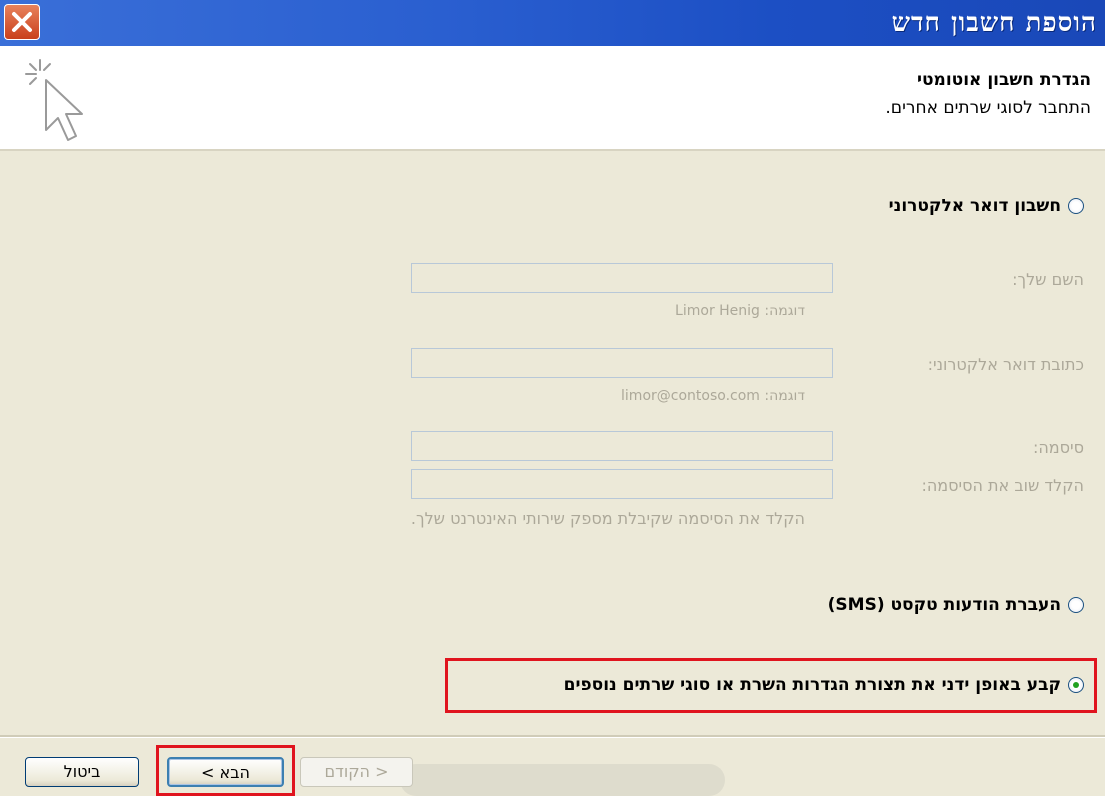 The height and width of the screenshot is (796, 1105). I want to click on cursor-wizard-icon, so click(54, 100).